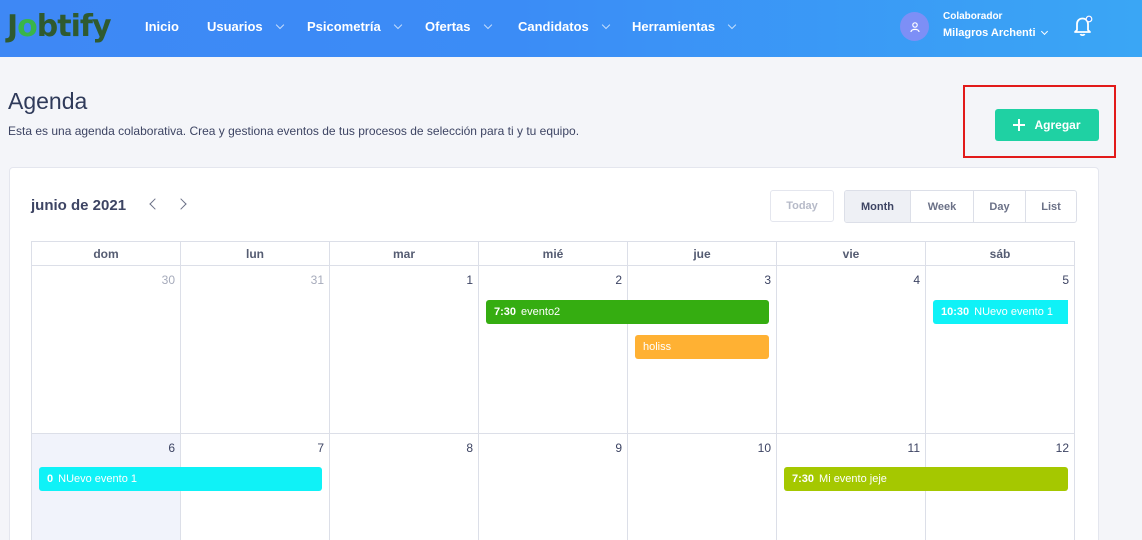 The image size is (1142, 540). What do you see at coordinates (403, 350) in the screenshot?
I see `day-cell: 1` at bounding box center [403, 350].